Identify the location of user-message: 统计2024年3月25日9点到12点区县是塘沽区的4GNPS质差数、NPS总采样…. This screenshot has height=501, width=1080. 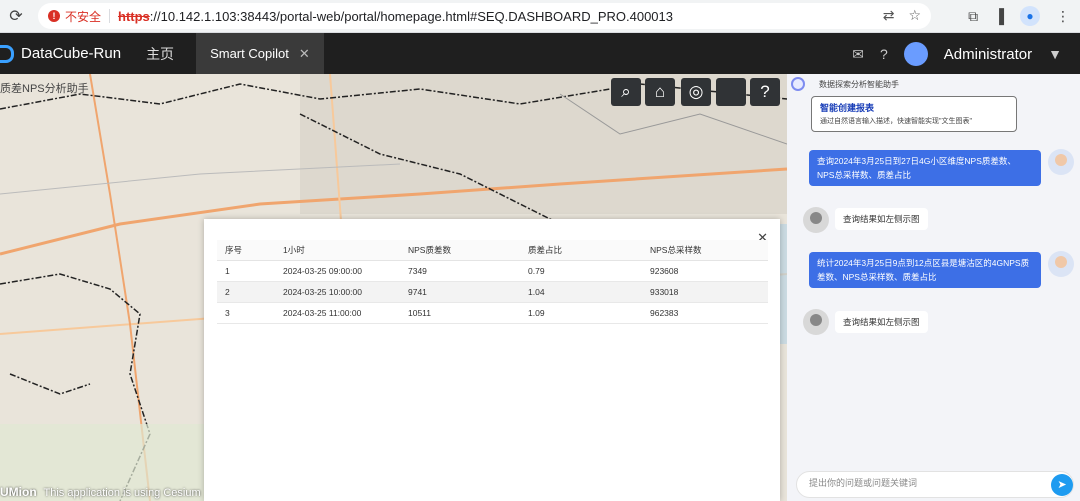
(925, 270).